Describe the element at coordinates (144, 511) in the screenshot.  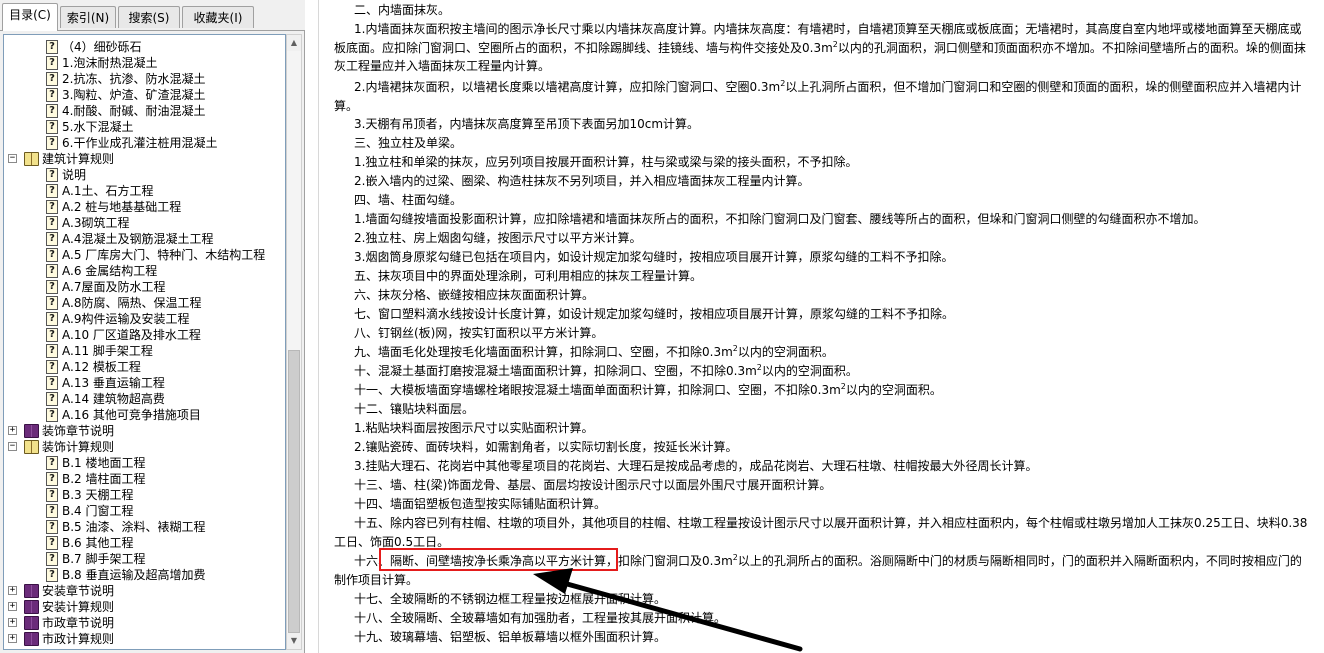
I see `tree-item: ? B.4 门窗工程` at that location.